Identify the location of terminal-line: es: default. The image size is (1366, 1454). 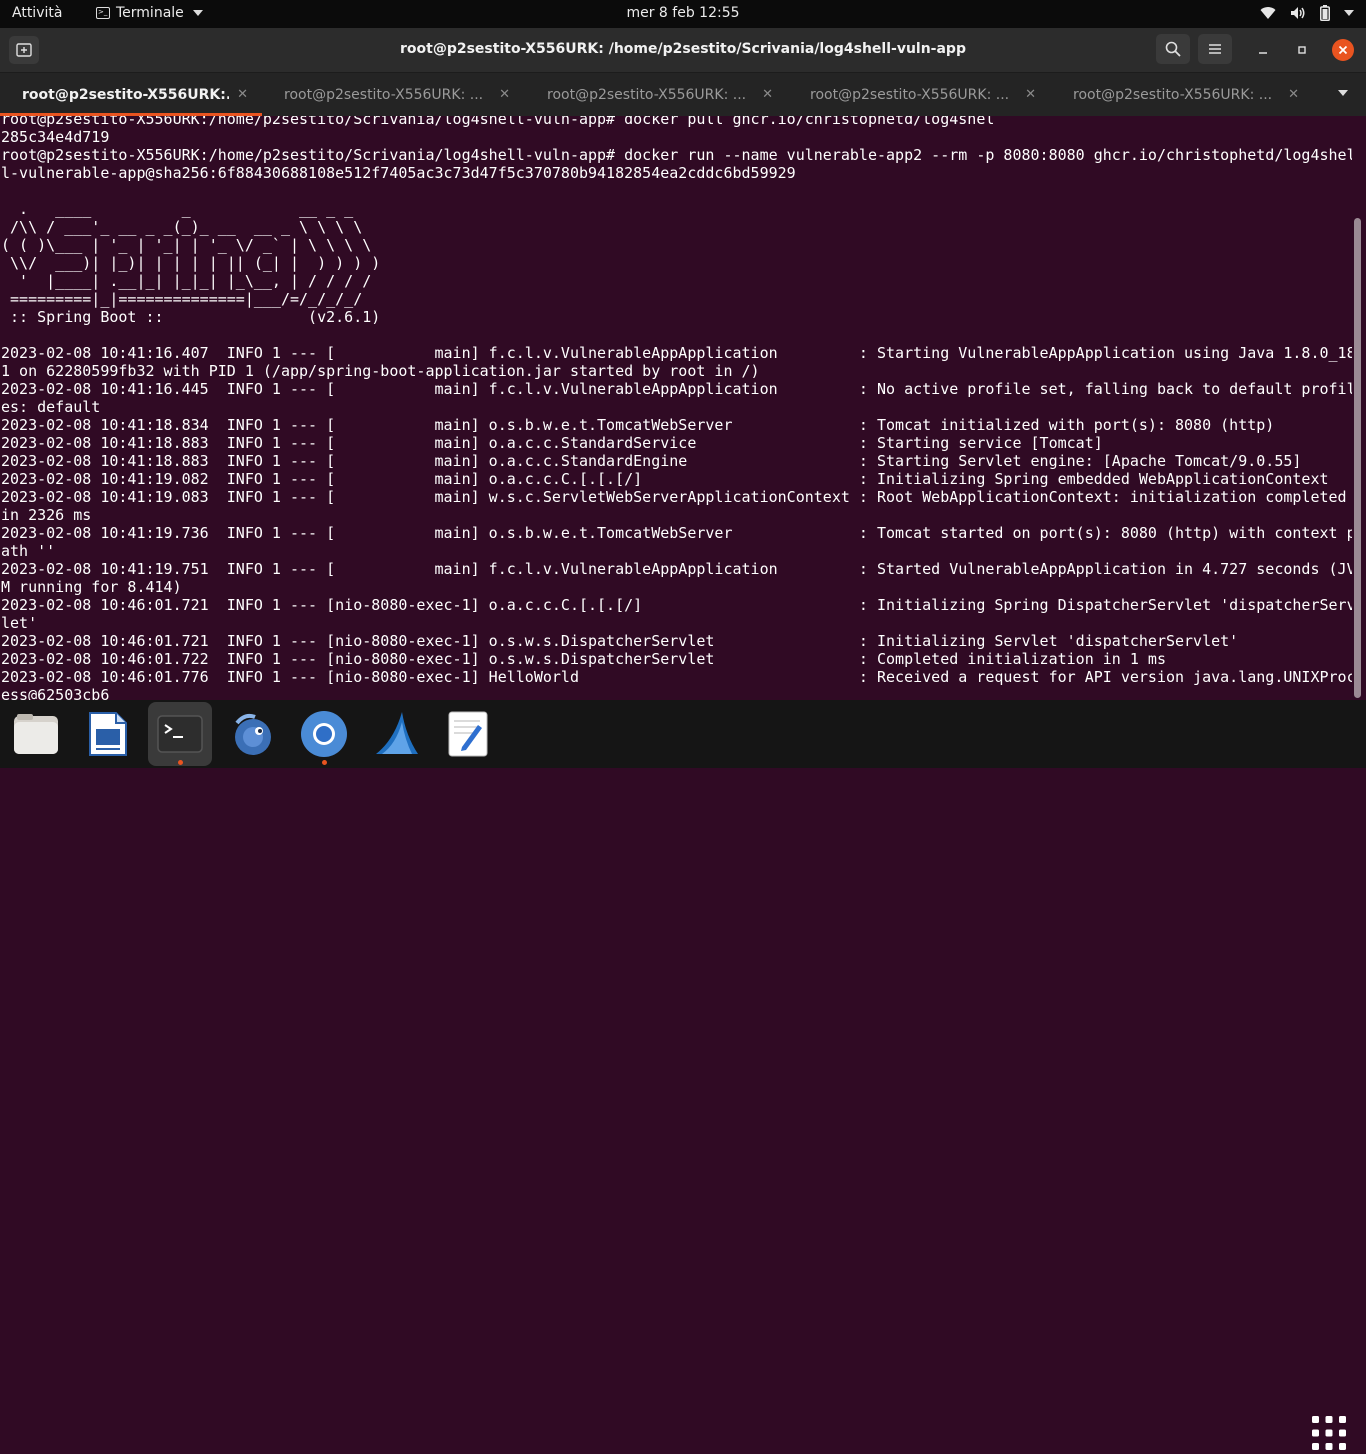
(51, 407).